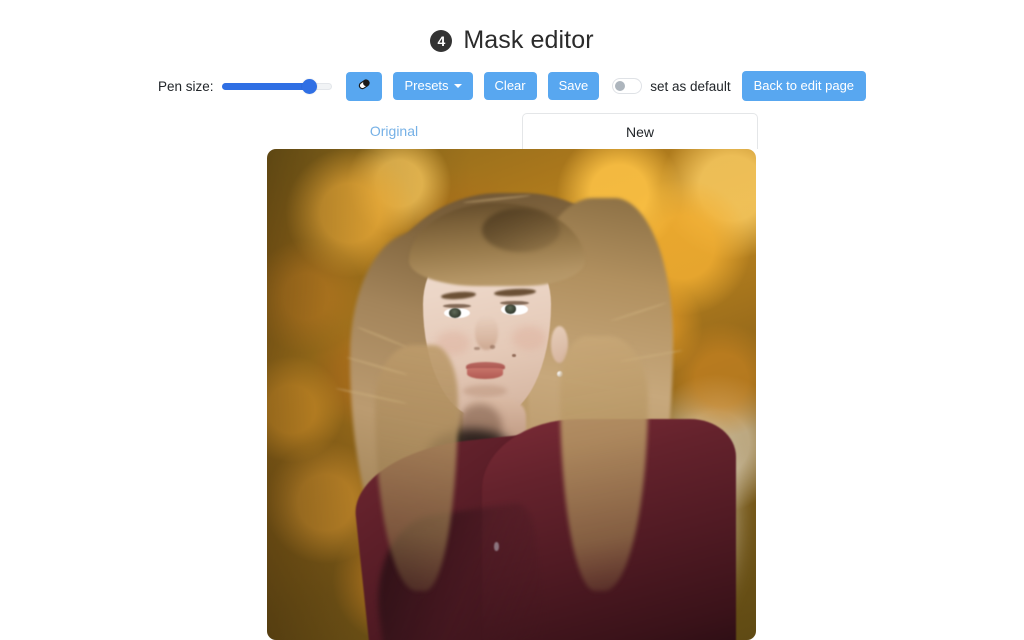  What do you see at coordinates (394, 131) in the screenshot?
I see `tab-original: Original` at bounding box center [394, 131].